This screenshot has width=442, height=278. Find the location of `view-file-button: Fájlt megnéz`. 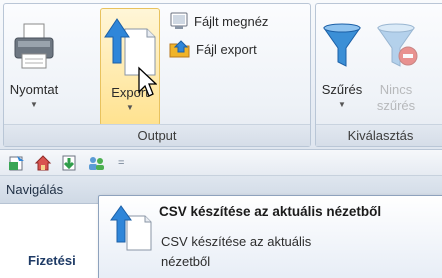

view-file-button: Fájlt megnéz is located at coordinates (218, 21).